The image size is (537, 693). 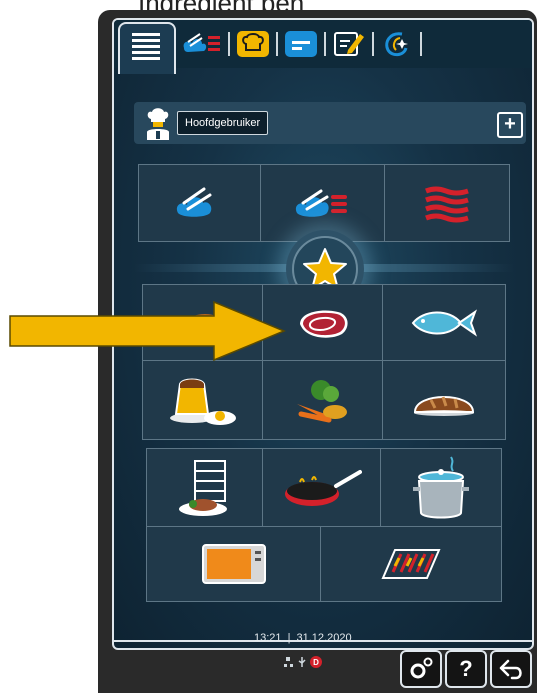 I want to click on add-user-button: +, so click(x=510, y=125).